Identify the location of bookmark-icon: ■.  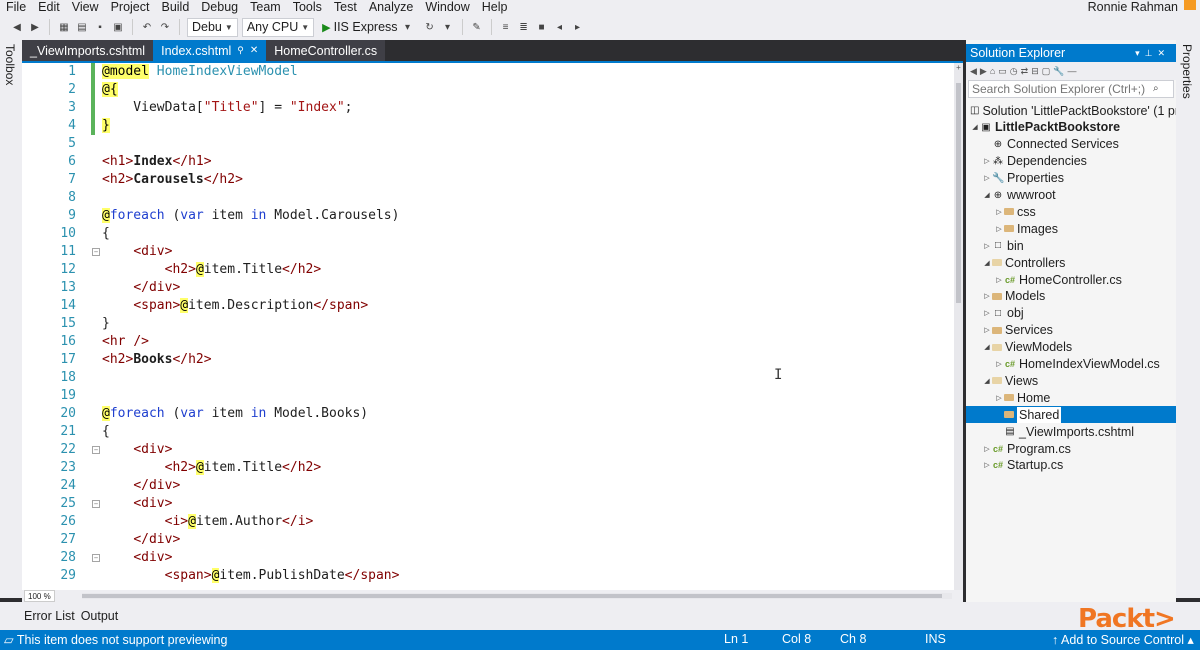
(542, 27).